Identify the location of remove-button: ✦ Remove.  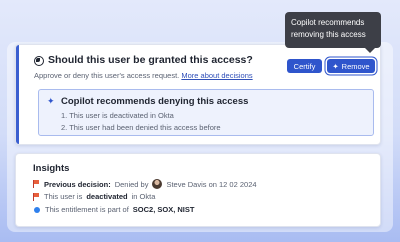
(351, 66).